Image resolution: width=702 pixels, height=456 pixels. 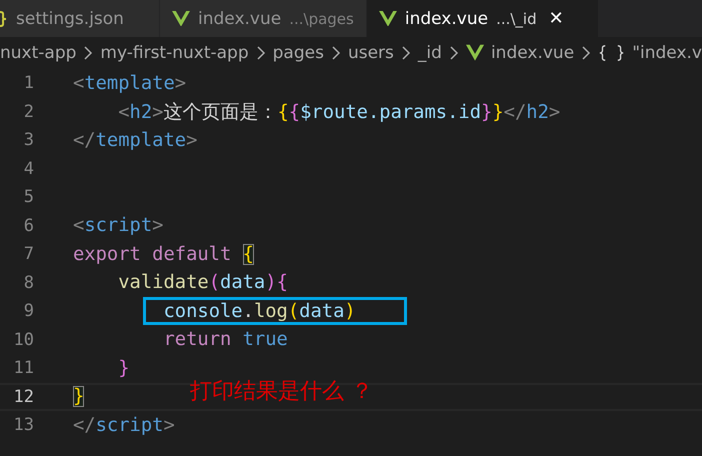 What do you see at coordinates (532, 52) in the screenshot?
I see `breadcrumb-item: index.vue` at bounding box center [532, 52].